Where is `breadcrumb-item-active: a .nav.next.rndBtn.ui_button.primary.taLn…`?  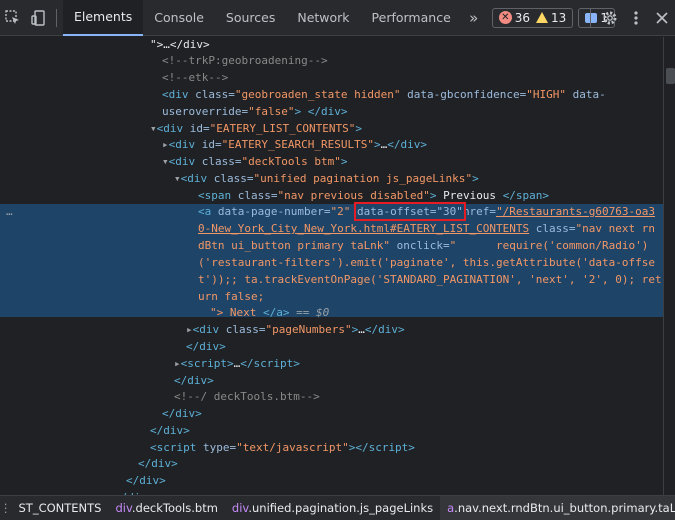 breadcrumb-item-active: a .nav.next.rndBtn.ui_button.primary.taLn… is located at coordinates (557, 508).